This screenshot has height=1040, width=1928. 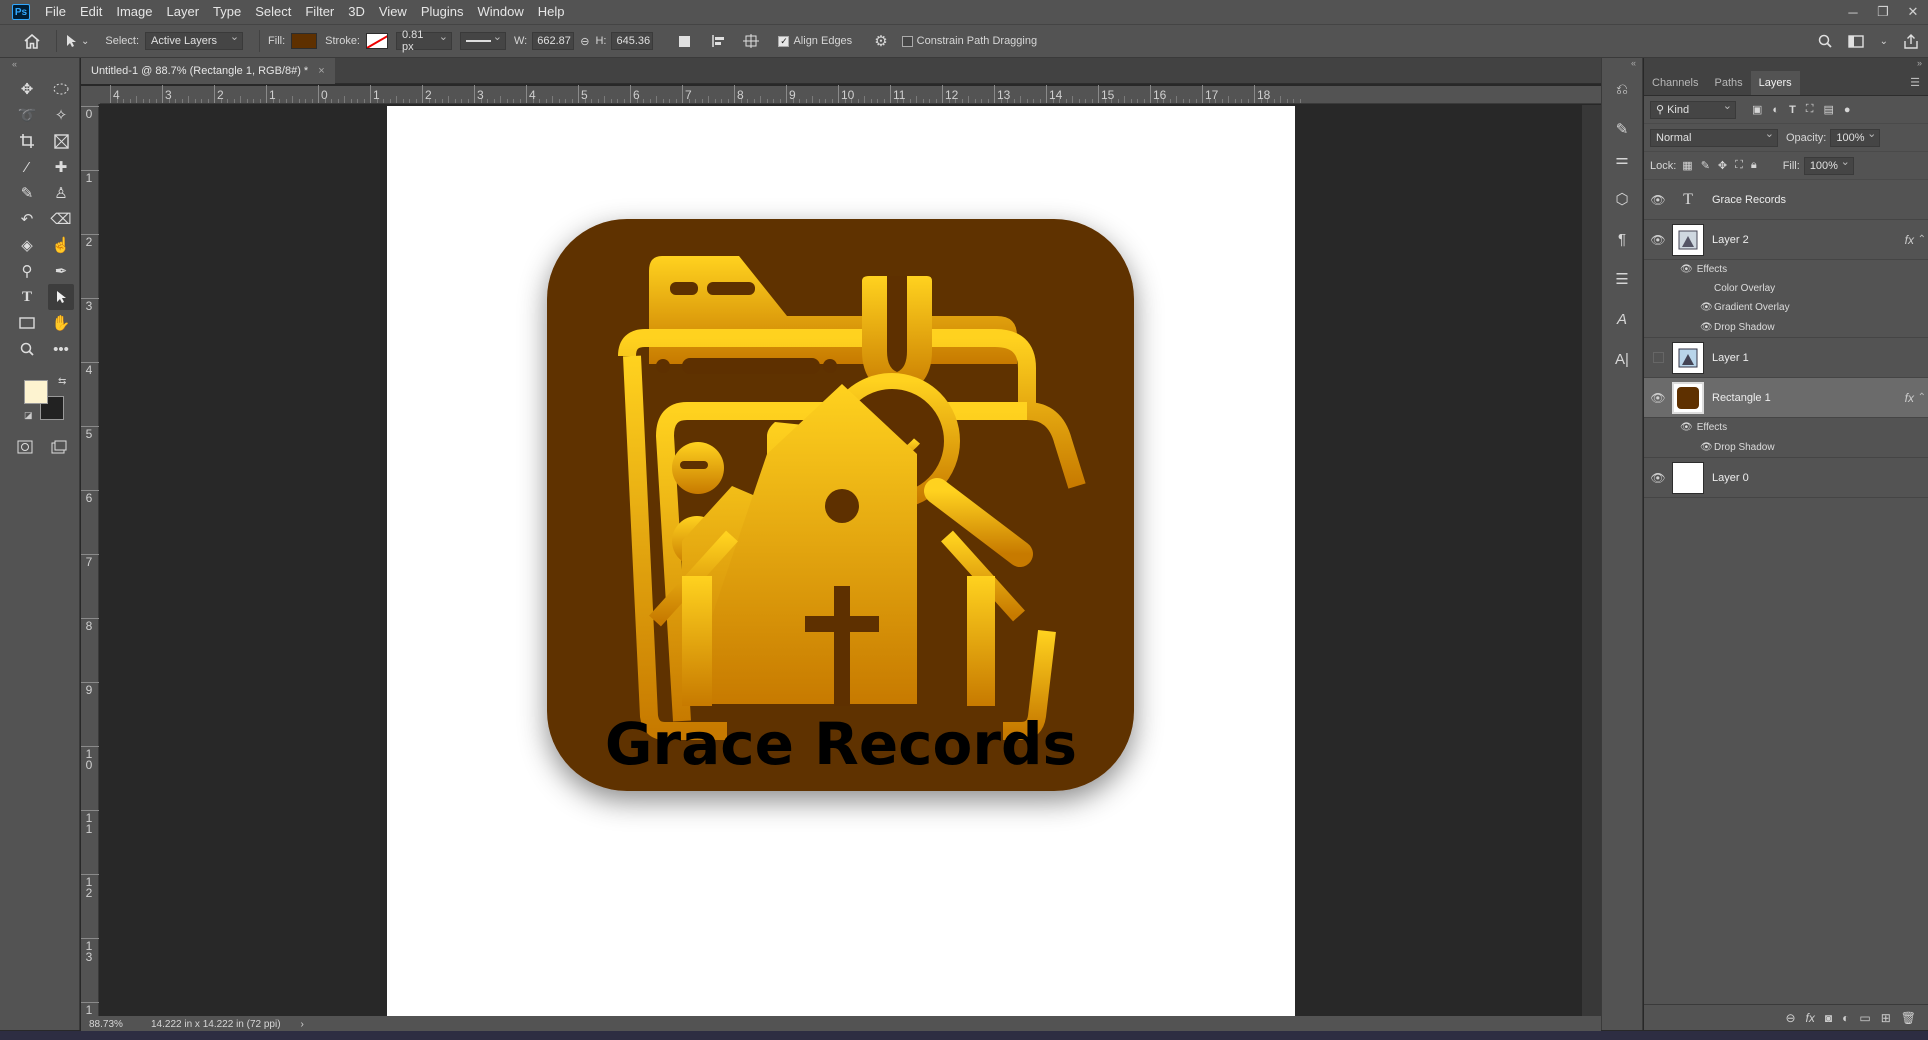 I want to click on zoom-tool-icon, so click(x=27, y=349).